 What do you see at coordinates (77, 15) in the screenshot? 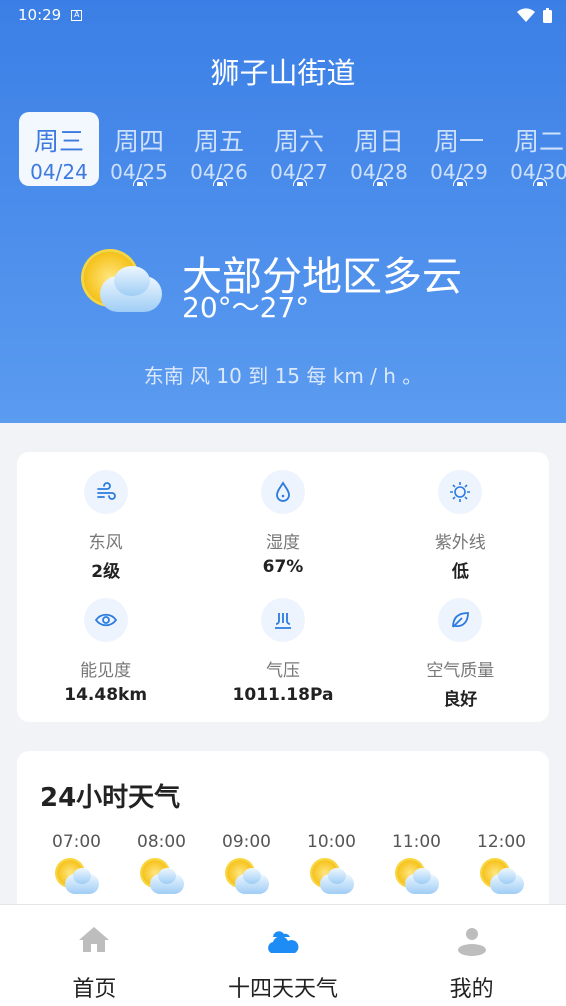
I see `notification-icon: A` at bounding box center [77, 15].